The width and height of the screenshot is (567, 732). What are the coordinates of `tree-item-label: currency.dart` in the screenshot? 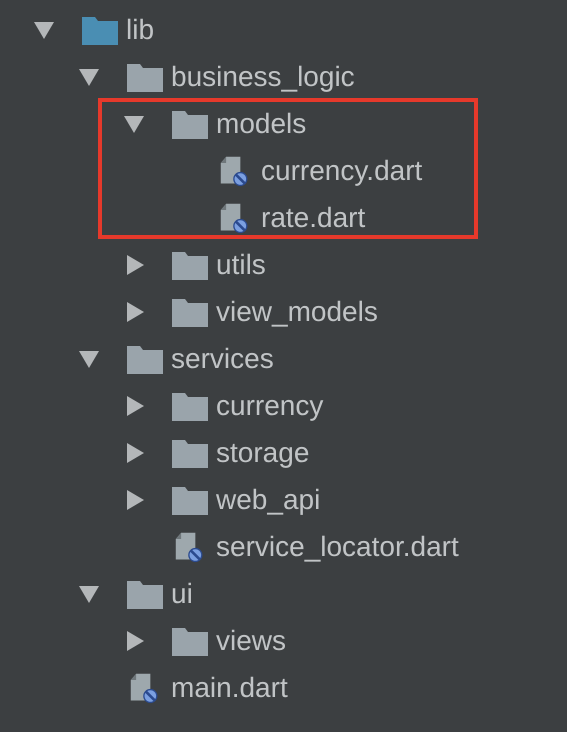 It's located at (341, 170).